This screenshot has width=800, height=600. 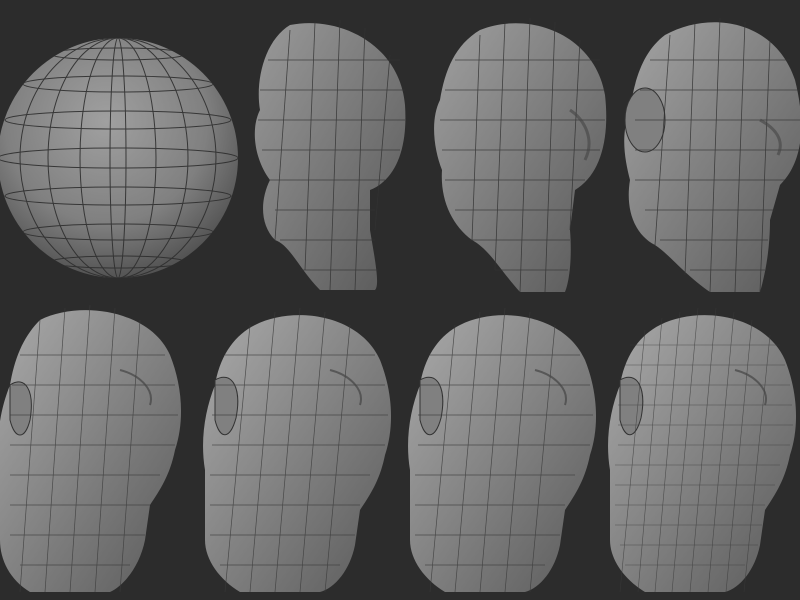 I want to click on feature-blockout-mesh, so click(x=520, y=155).